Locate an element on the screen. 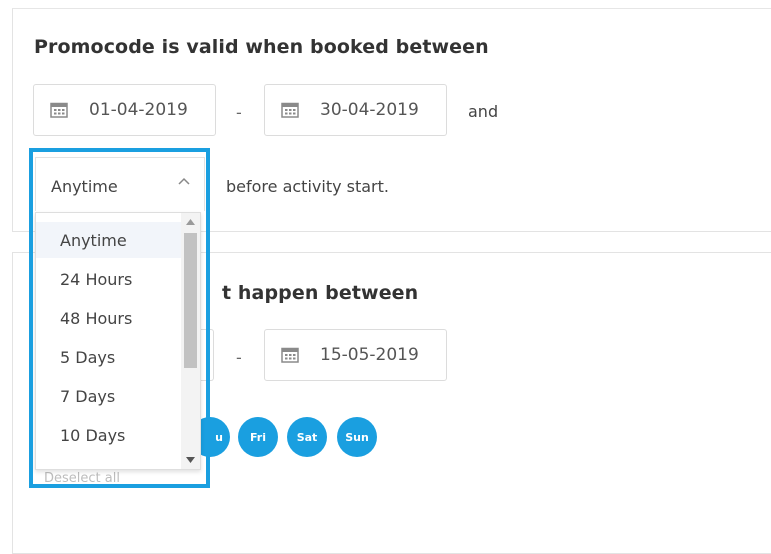 The width and height of the screenshot is (771, 554). dropdown-highlight-frame is located at coordinates (119, 318).